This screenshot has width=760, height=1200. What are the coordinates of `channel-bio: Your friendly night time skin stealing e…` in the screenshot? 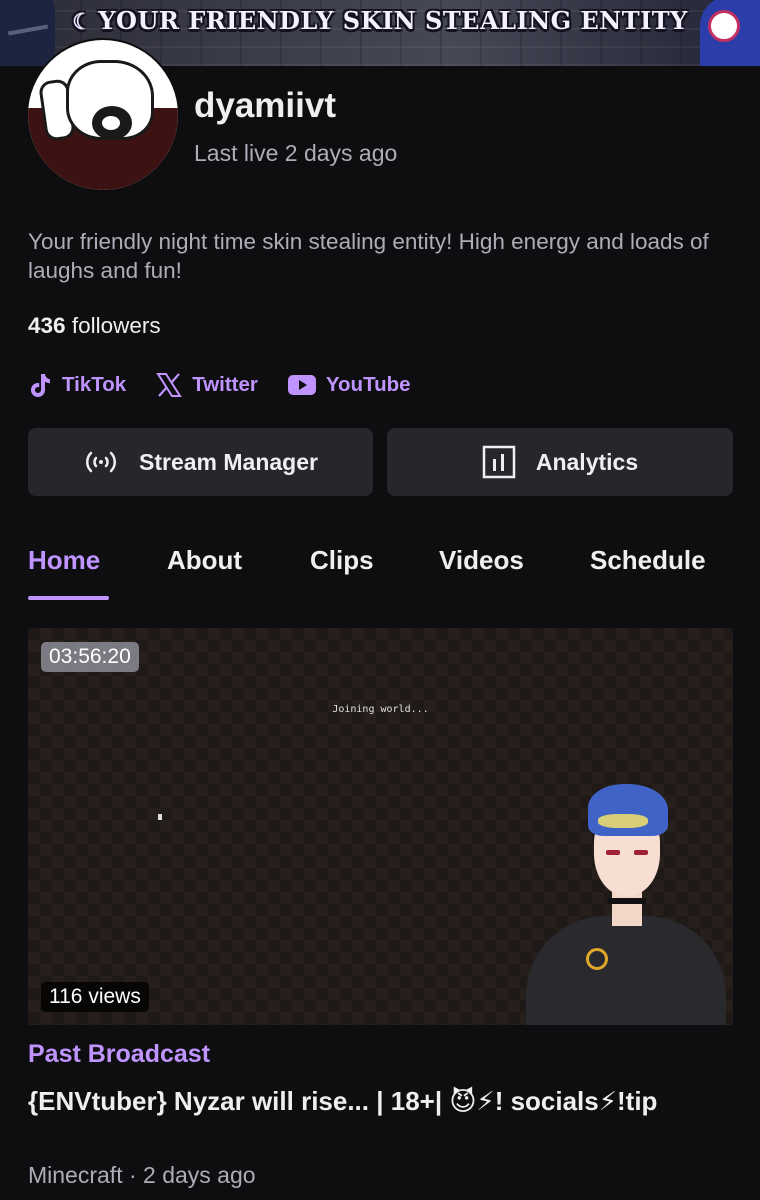 It's located at (368, 256).